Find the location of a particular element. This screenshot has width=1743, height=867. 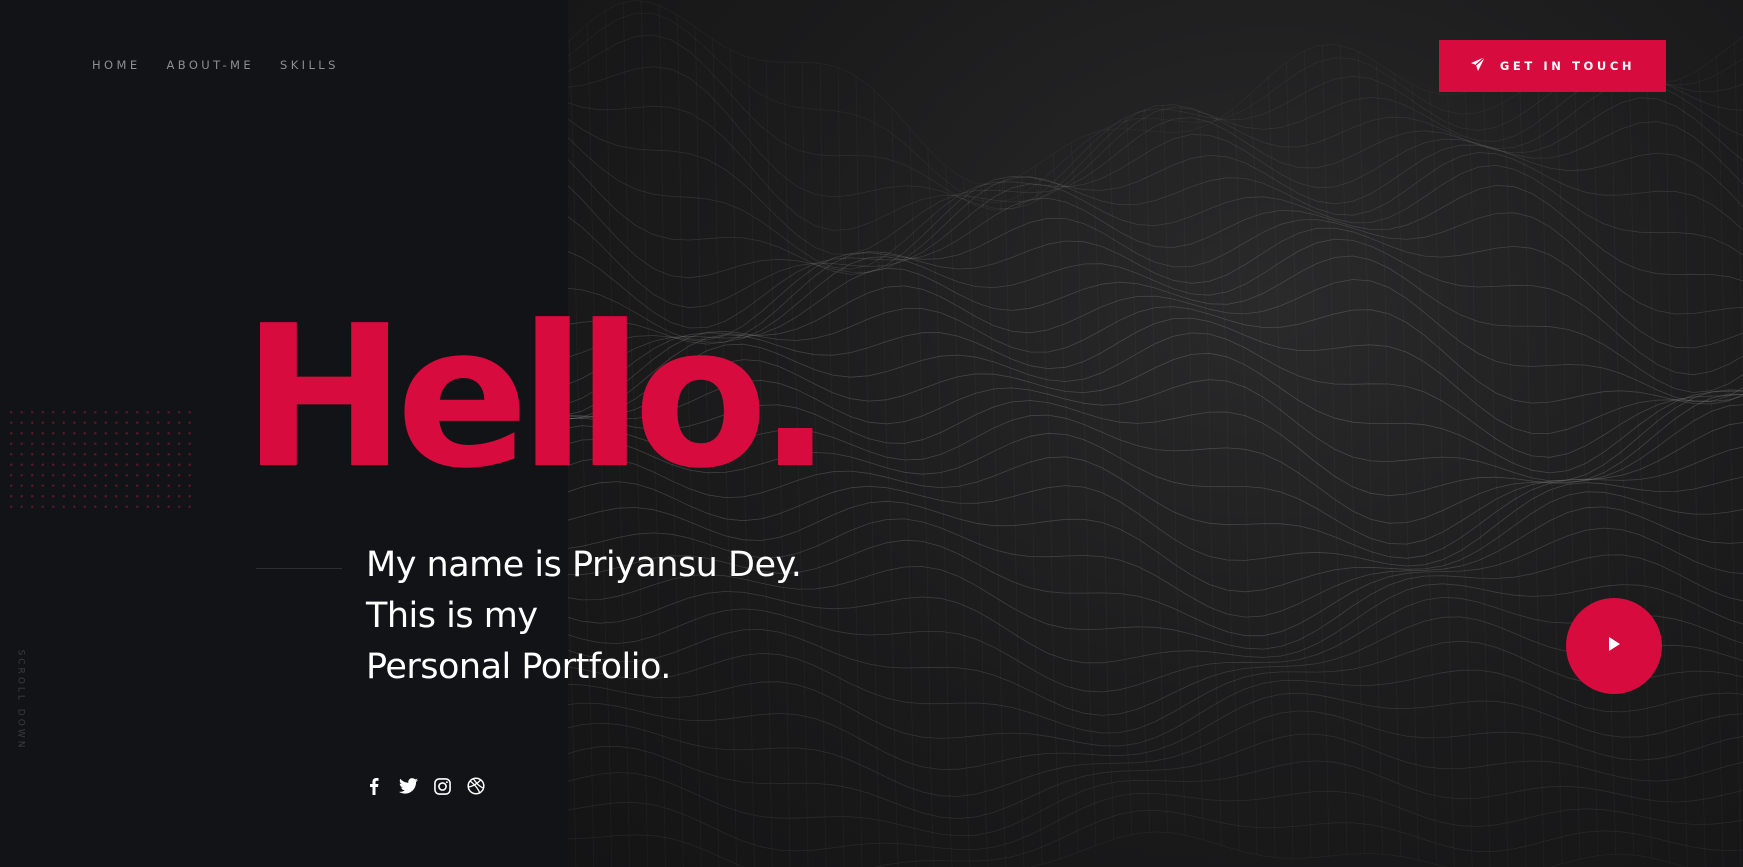

intro-line: Personal Portfolio. is located at coordinates (518, 667).